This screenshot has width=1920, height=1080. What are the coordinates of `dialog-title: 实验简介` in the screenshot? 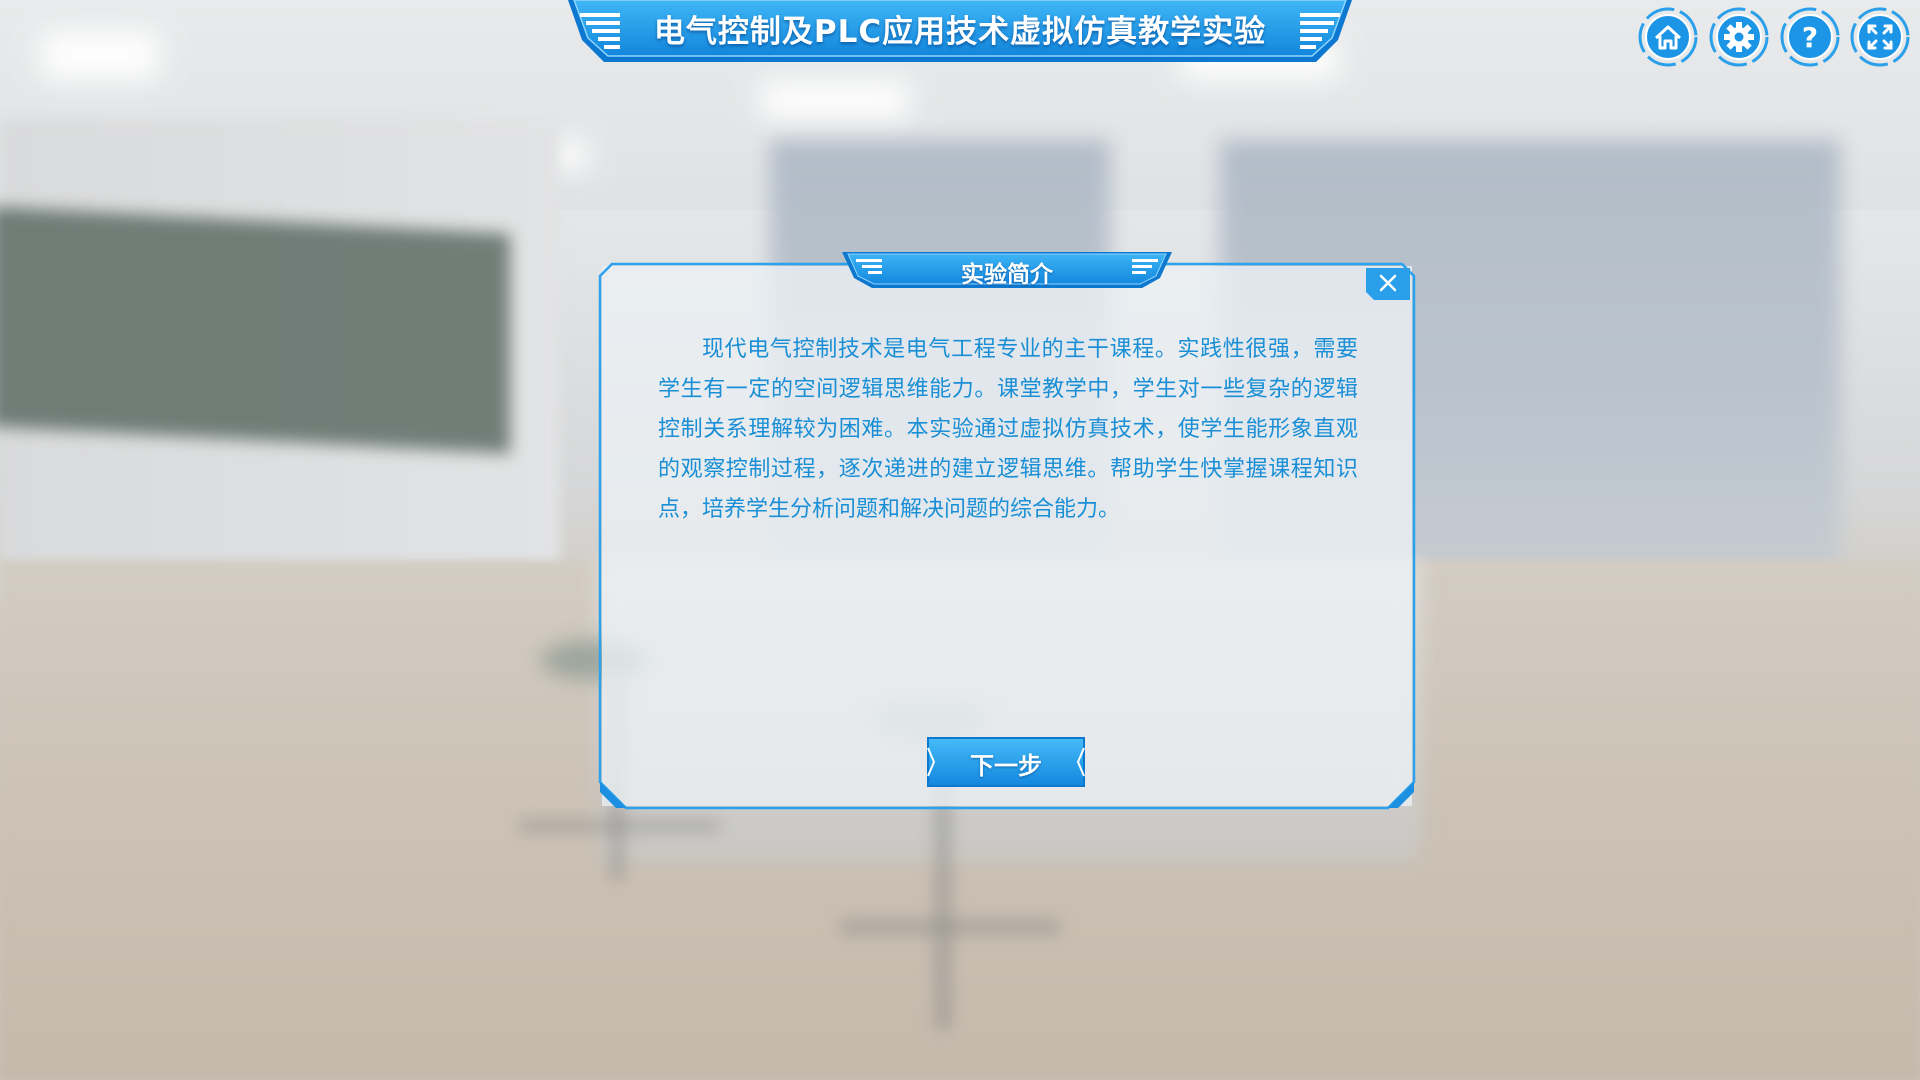 It's located at (1007, 275).